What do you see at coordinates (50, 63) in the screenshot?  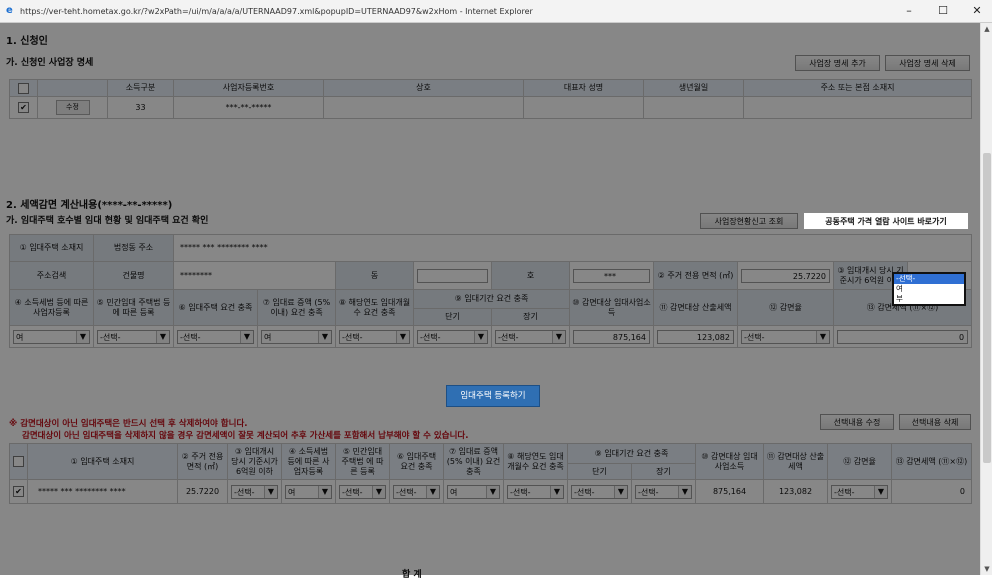 I see `section1-subtitle: 가. 신청인 사업장 명세` at bounding box center [50, 63].